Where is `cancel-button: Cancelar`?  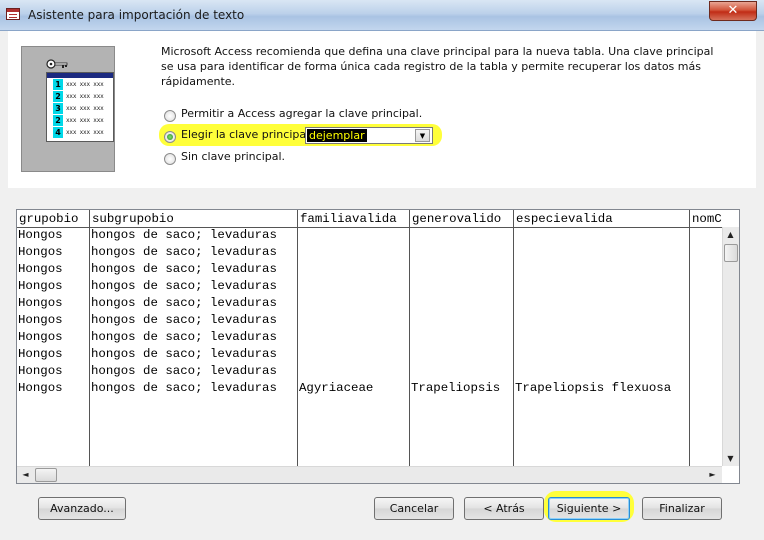
cancel-button: Cancelar is located at coordinates (414, 508).